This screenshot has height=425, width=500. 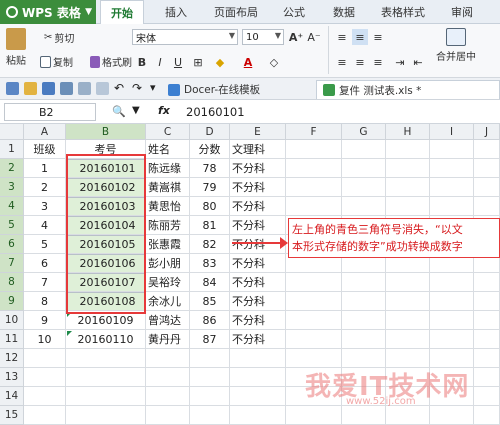 What do you see at coordinates (66, 88) in the screenshot?
I see `print-icon` at bounding box center [66, 88].